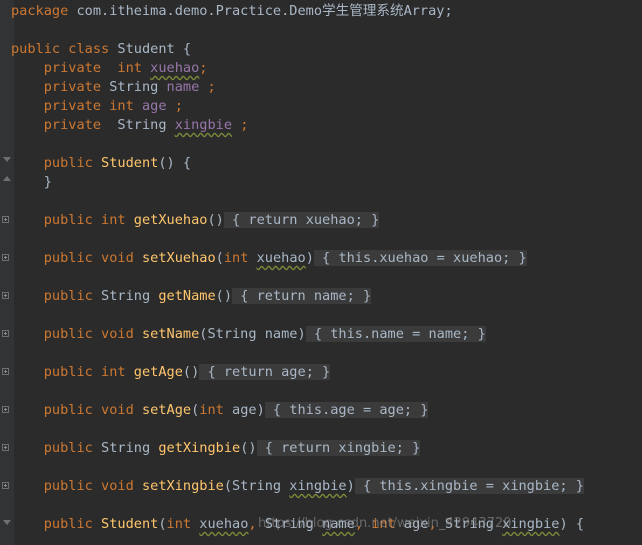  I want to click on code-line: private String name ;, so click(113, 87).